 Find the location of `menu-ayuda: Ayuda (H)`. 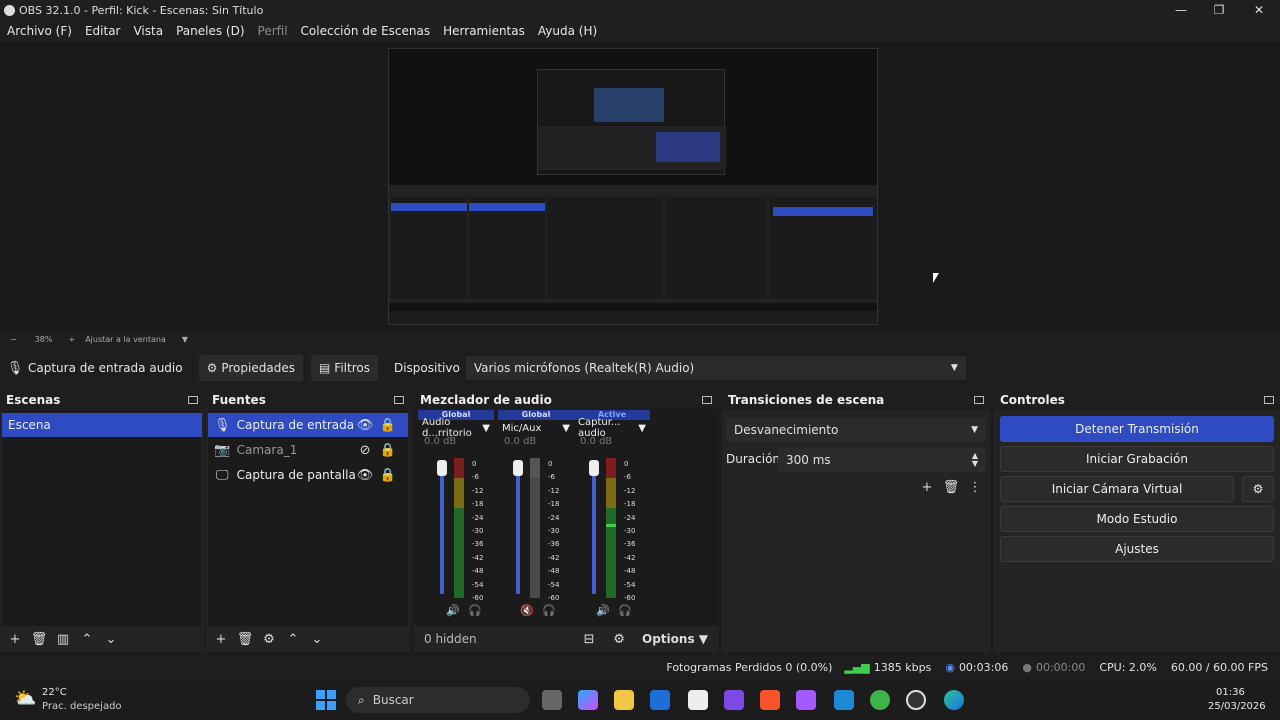

menu-ayuda: Ayuda (H) is located at coordinates (567, 31).